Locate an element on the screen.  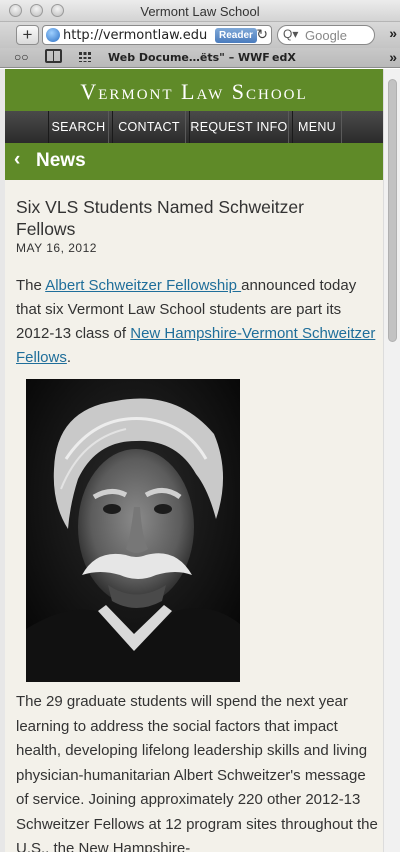
top-sites-grid-icon is located at coordinates (85, 57).